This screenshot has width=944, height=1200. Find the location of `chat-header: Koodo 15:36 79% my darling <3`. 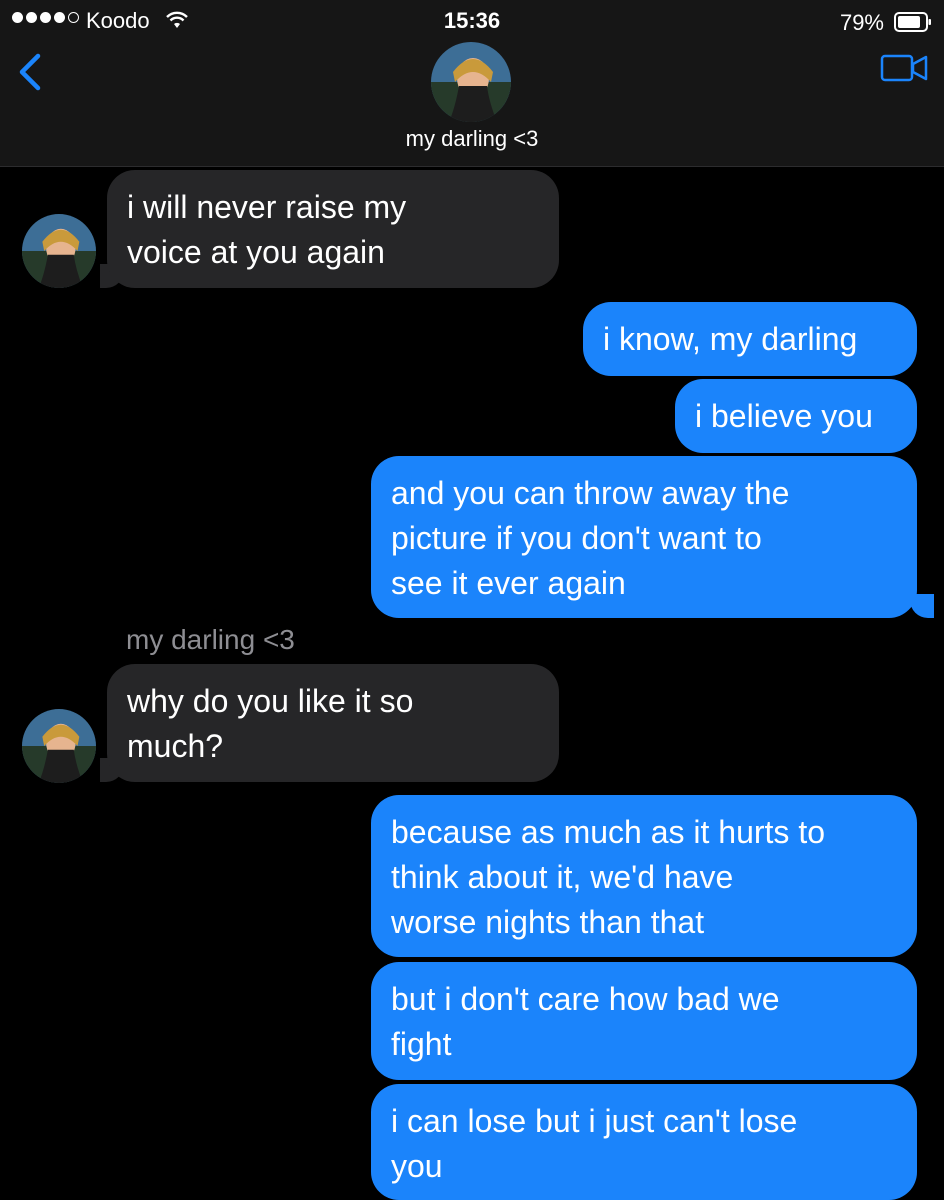

chat-header: Koodo 15:36 79% my darling <3 is located at coordinates (472, 83).